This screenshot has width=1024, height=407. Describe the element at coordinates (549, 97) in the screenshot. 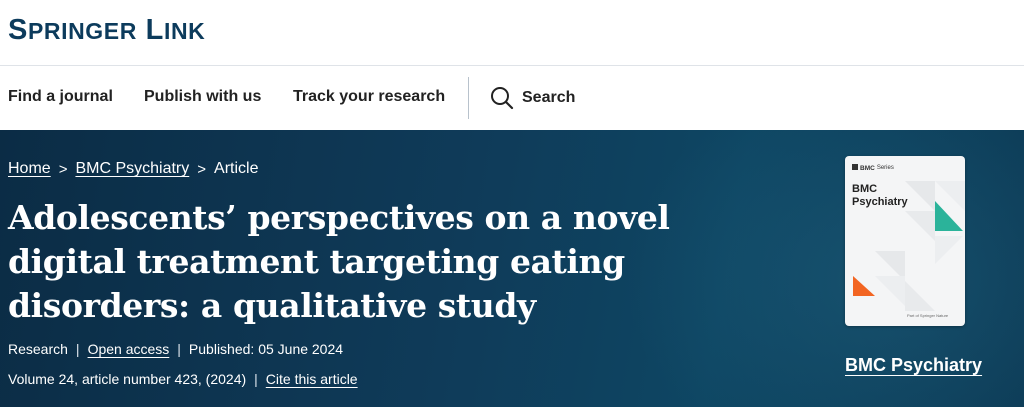

I see `search-label: Search` at that location.